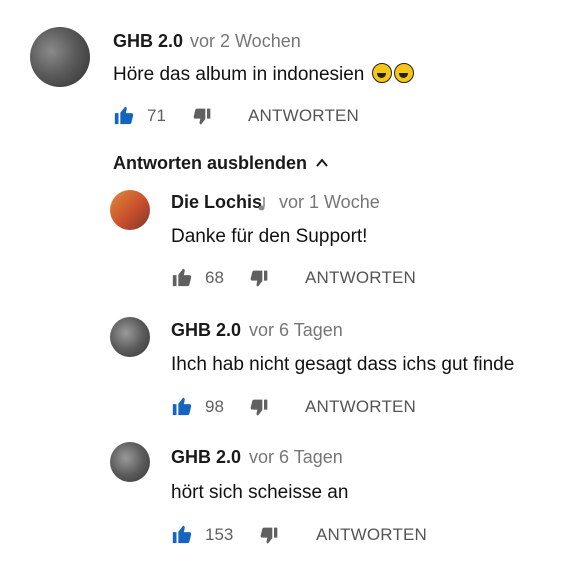 This screenshot has width=582, height=574. I want to click on like-count: 153, so click(219, 534).